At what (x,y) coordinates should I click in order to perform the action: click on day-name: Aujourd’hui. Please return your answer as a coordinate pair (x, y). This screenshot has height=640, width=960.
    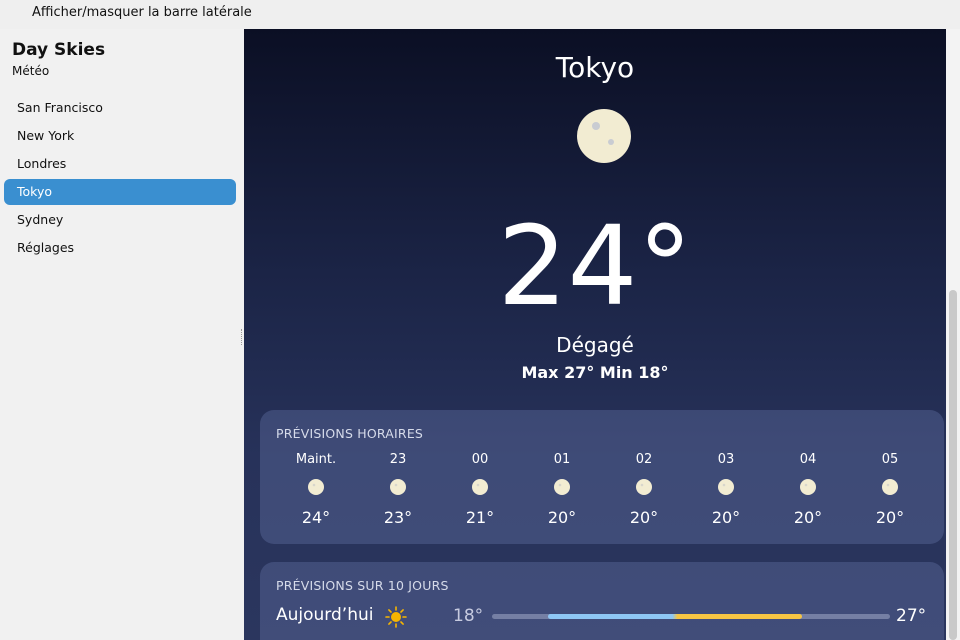
    Looking at the image, I should click on (325, 615).